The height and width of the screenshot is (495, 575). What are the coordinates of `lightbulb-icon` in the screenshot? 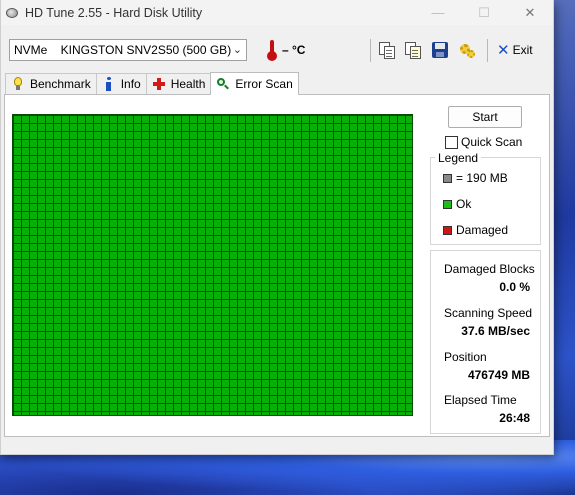 It's located at (18, 84).